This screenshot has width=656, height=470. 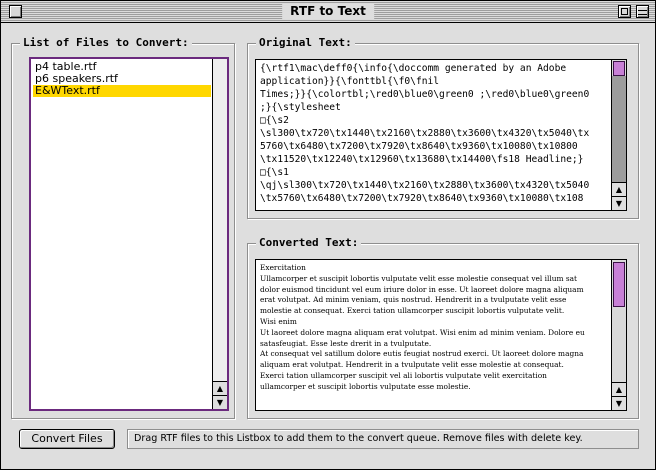 I want to click on window-title: RTF to Text, so click(x=328, y=11).